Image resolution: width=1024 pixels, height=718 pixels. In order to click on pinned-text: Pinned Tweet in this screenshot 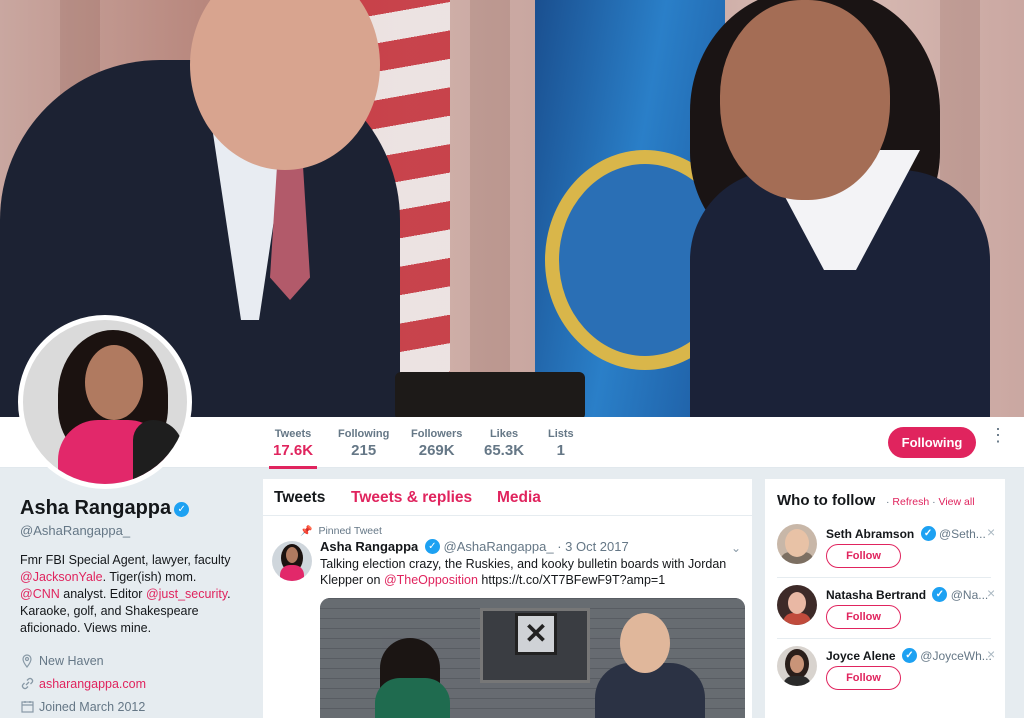, I will do `click(350, 531)`.